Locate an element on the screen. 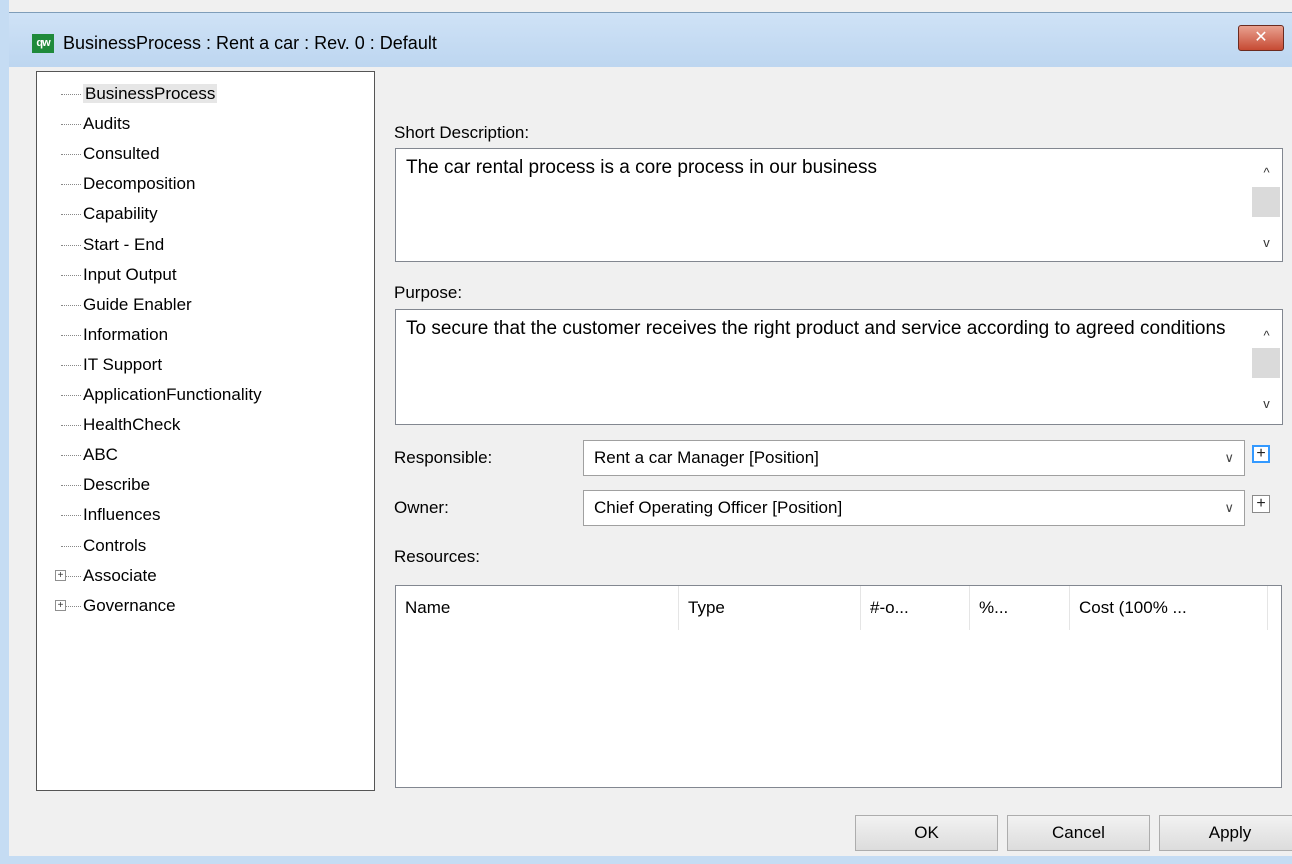 The image size is (1292, 864). apply-button: Apply is located at coordinates (1225, 833).